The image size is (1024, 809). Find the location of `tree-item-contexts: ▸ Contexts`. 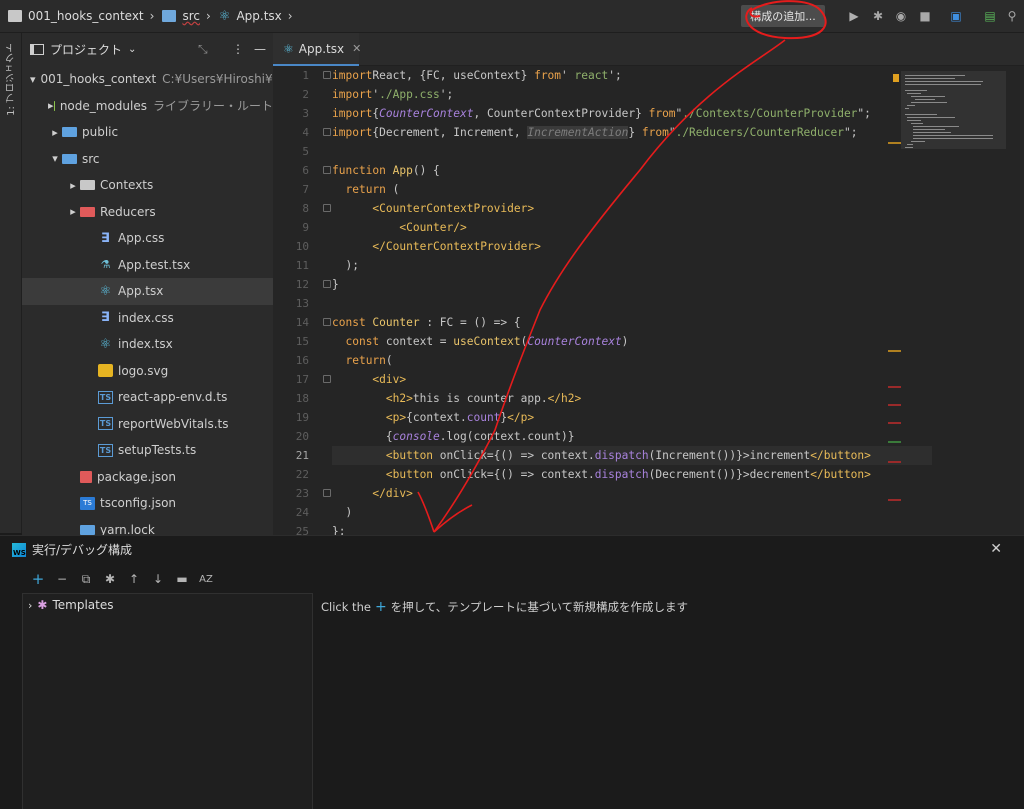

tree-item-contexts: ▸ Contexts is located at coordinates (147, 185).